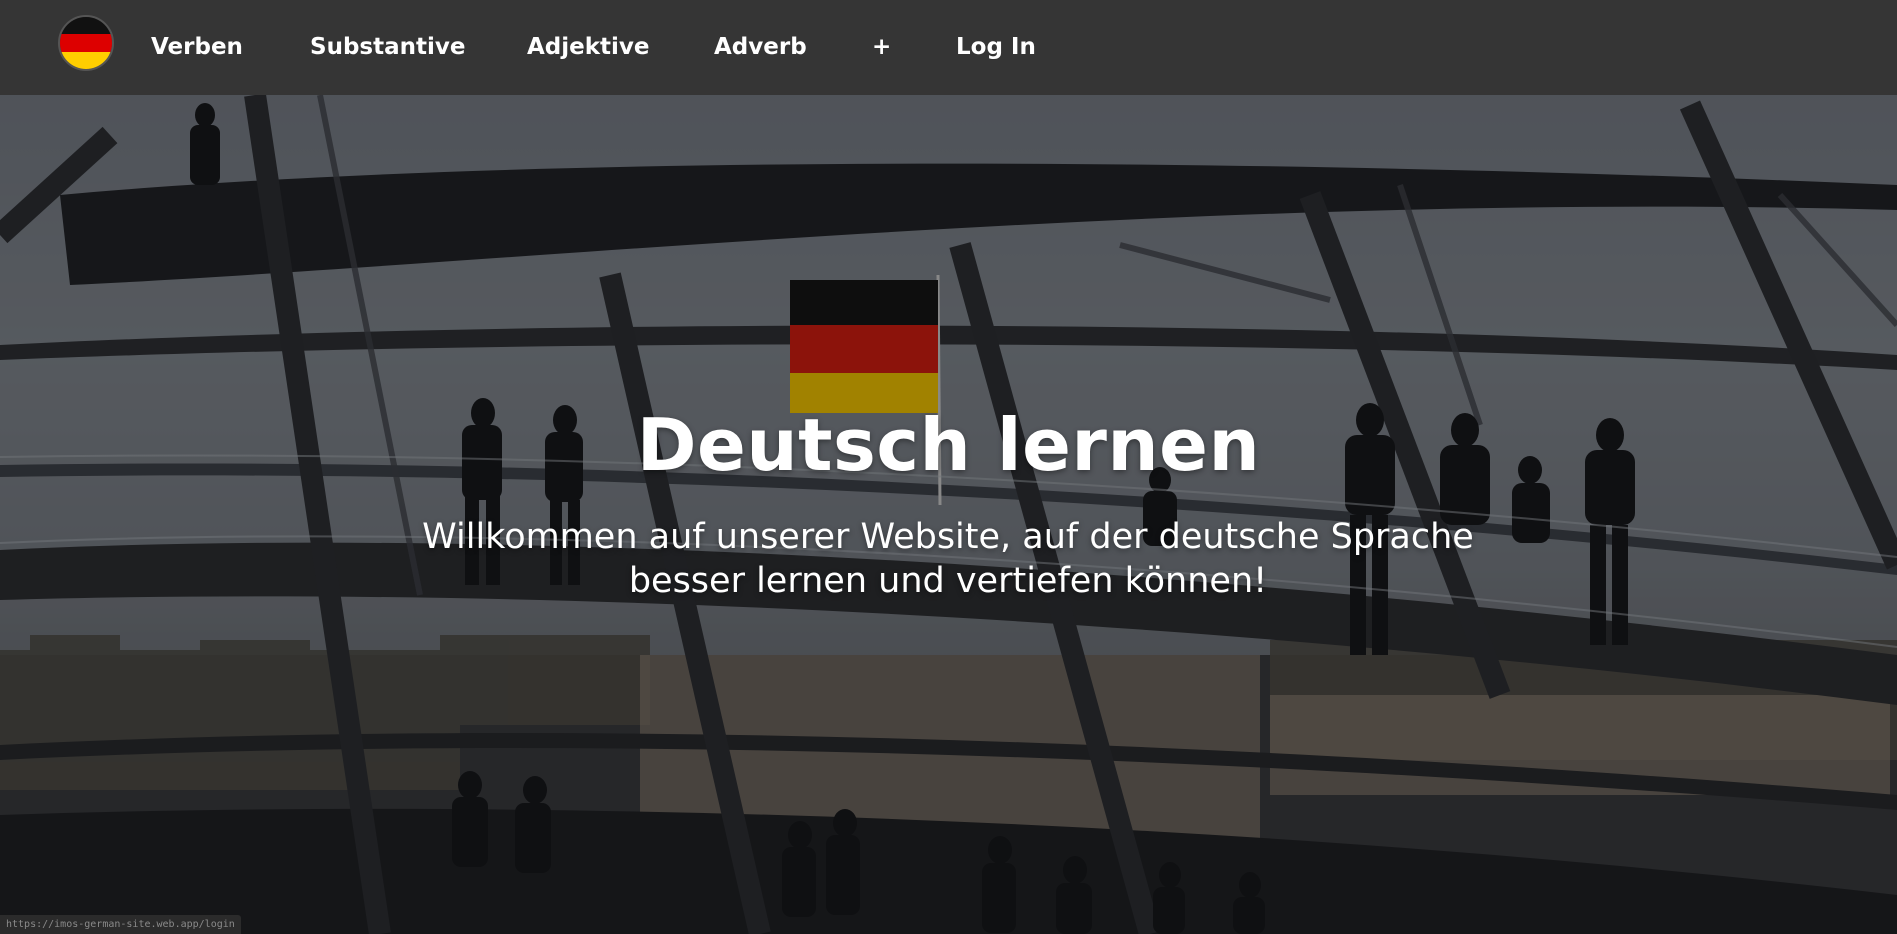 The height and width of the screenshot is (934, 1897). What do you see at coordinates (86, 43) in the screenshot?
I see `german-flag-icon` at bounding box center [86, 43].